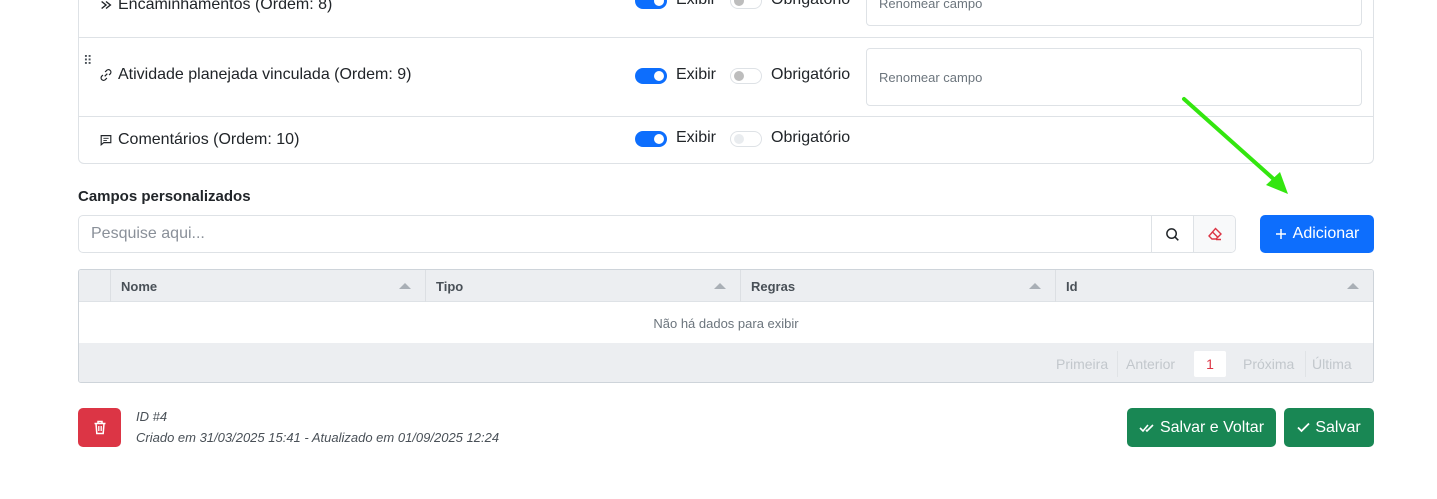 The image size is (1437, 499). What do you see at coordinates (1317, 234) in the screenshot?
I see `add-custom-field-button: Adicionar` at bounding box center [1317, 234].